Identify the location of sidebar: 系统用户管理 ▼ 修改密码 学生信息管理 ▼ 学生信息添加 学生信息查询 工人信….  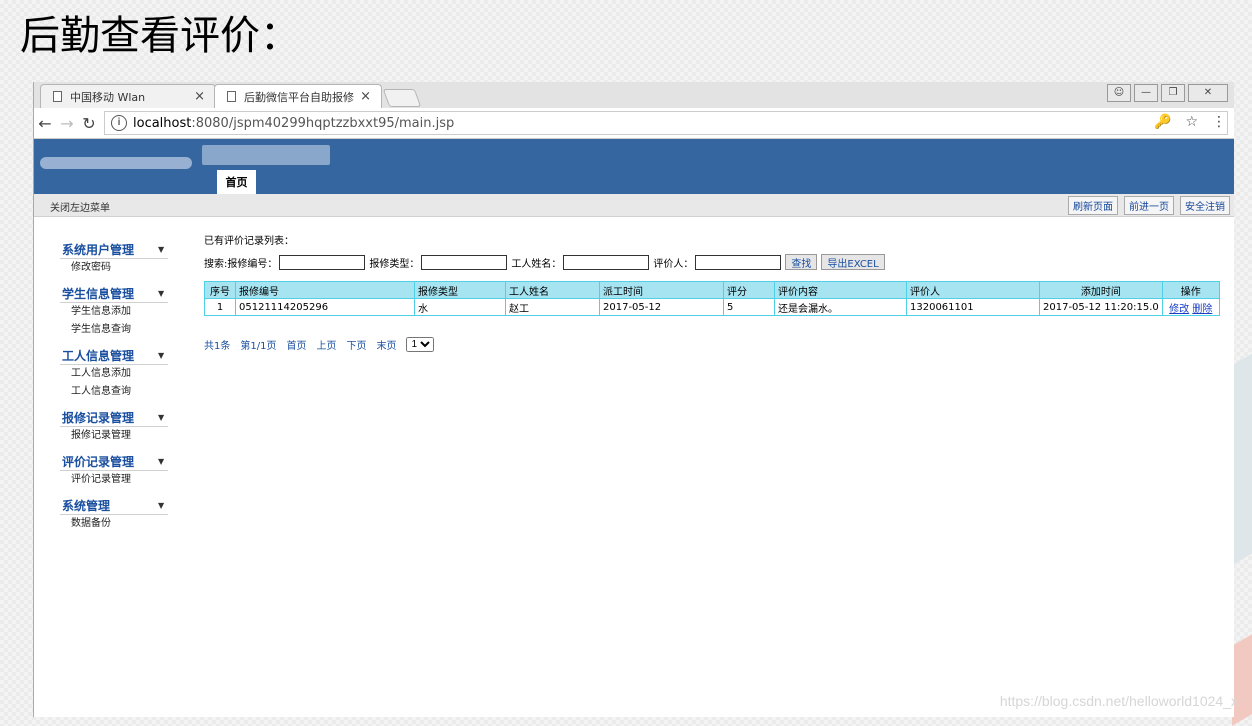
(108, 477).